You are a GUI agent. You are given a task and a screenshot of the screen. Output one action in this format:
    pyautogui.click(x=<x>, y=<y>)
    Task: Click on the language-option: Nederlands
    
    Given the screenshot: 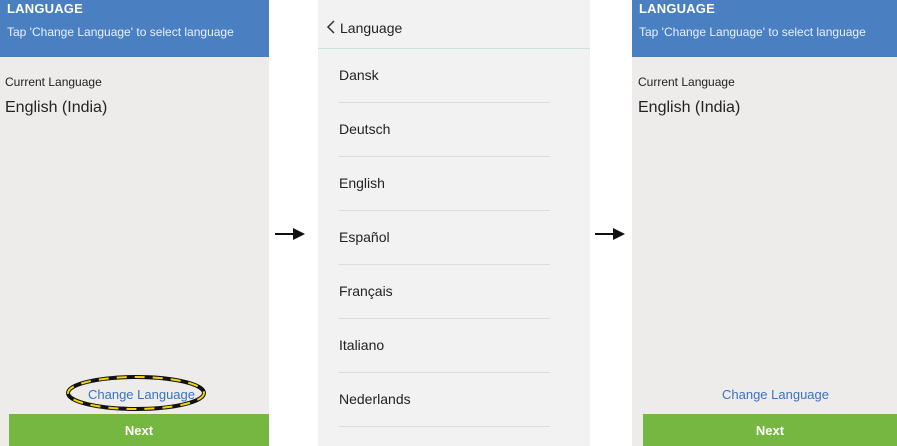 What is the action you would take?
    pyautogui.click(x=444, y=400)
    